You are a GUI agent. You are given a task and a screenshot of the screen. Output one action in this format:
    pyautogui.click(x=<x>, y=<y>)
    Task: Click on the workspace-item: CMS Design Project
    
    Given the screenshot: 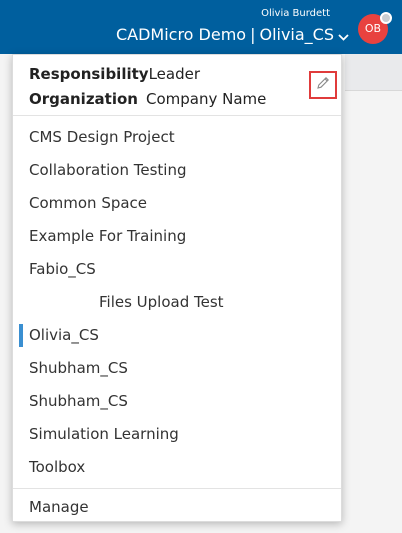 What is the action you would take?
    pyautogui.click(x=177, y=137)
    